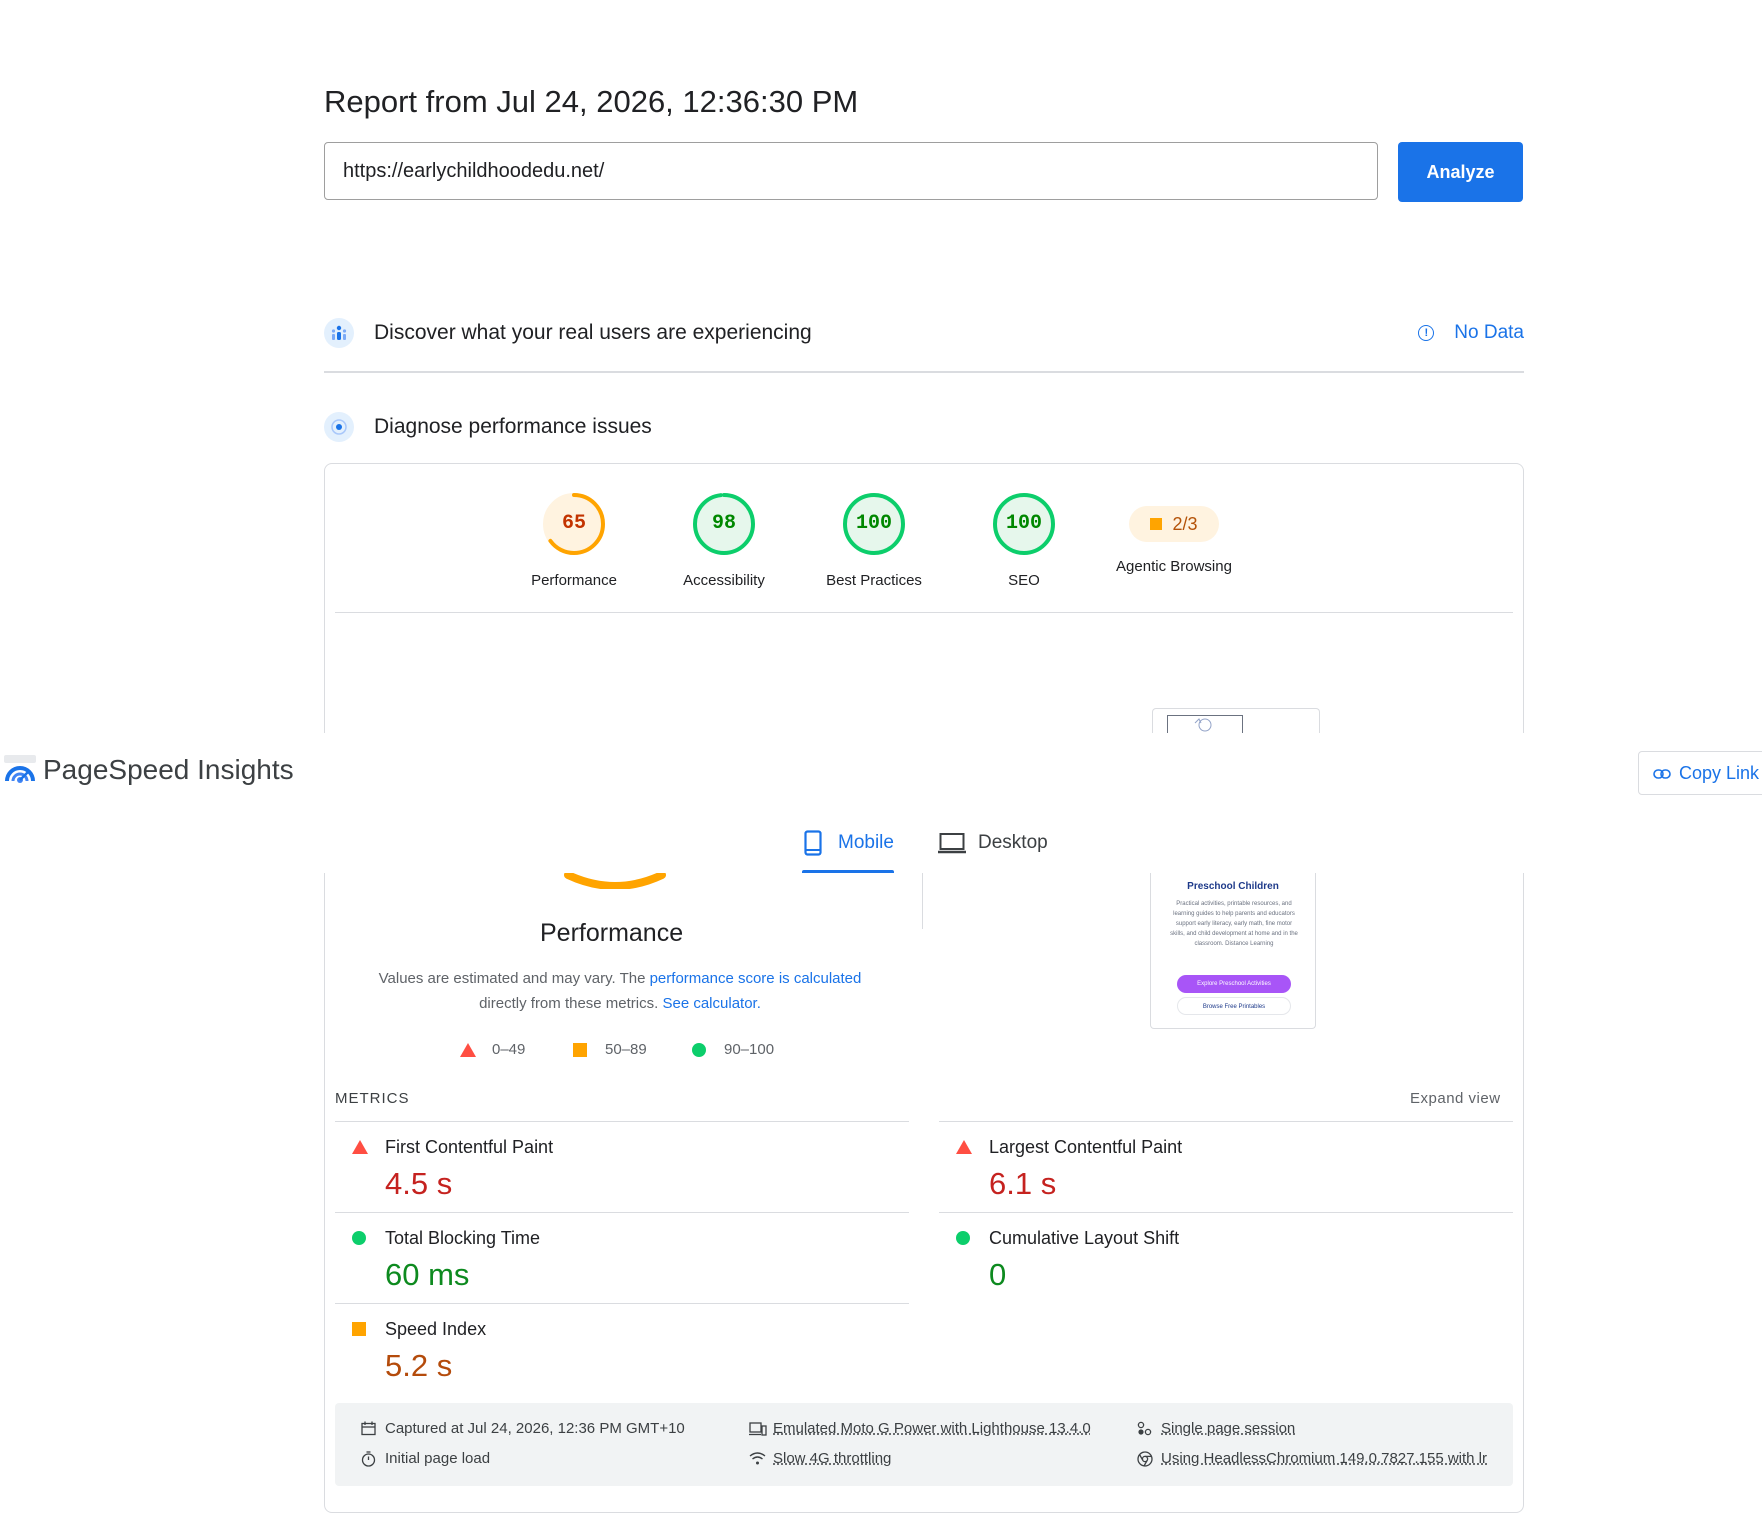 This screenshot has height=1513, width=1762. Describe the element at coordinates (626, 1049) in the screenshot. I see `legend-average-label: 50–89` at that location.